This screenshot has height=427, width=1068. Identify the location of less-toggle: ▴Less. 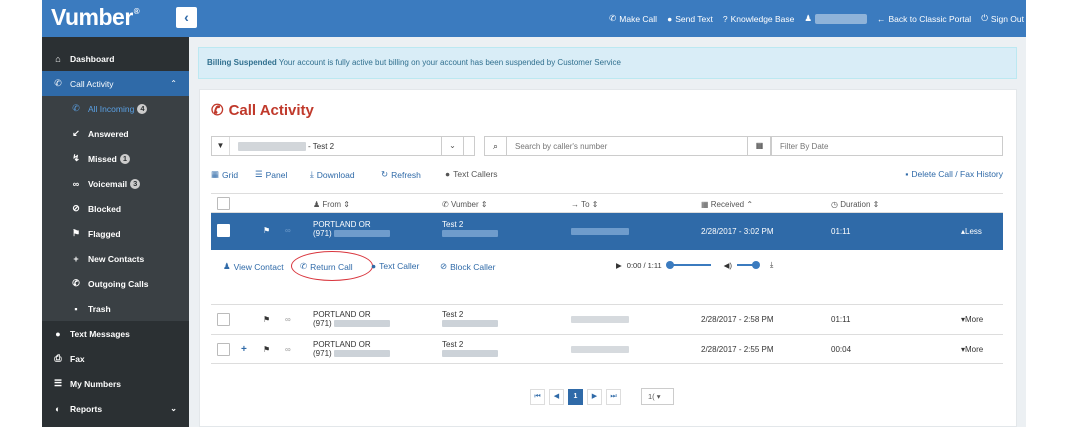
(971, 231).